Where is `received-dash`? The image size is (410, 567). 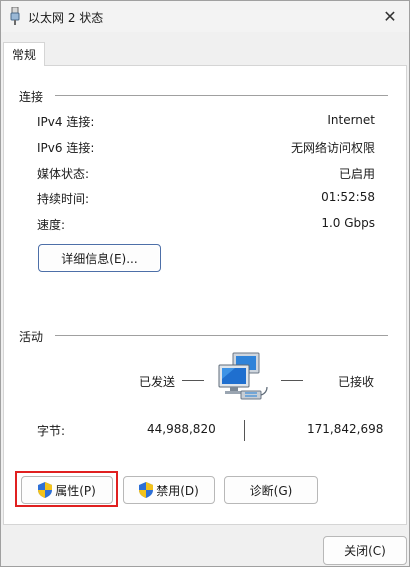
received-dash is located at coordinates (292, 380).